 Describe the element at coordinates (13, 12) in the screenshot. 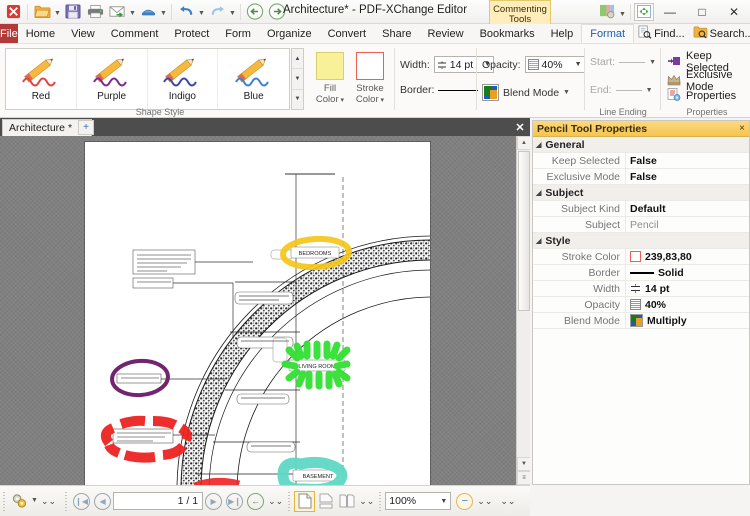

I see `app-logo-icon` at that location.